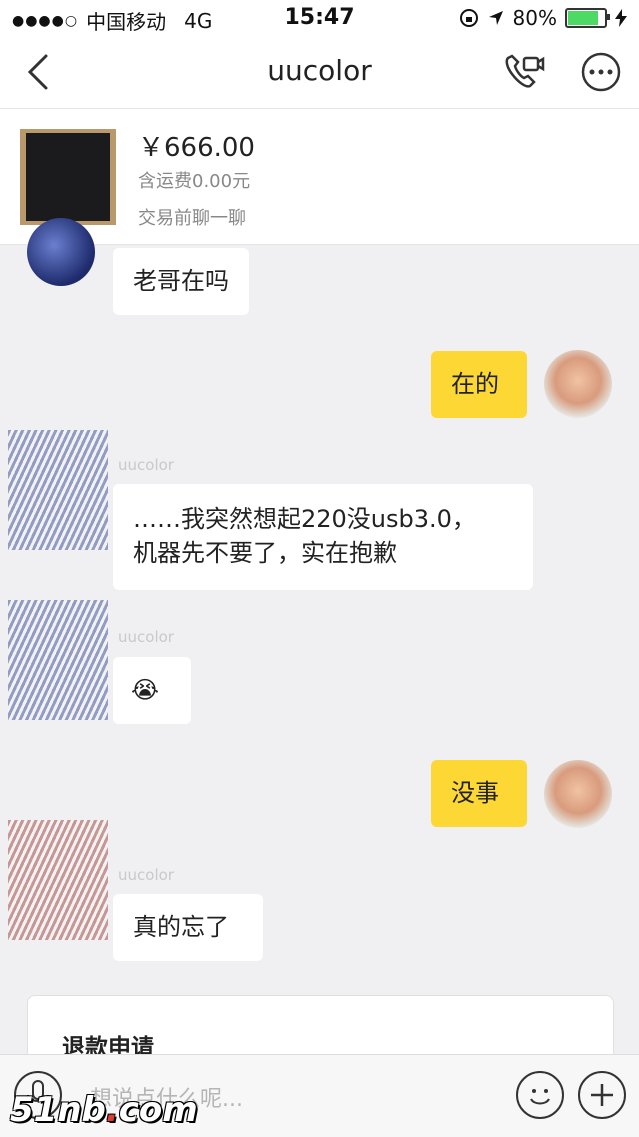 The width and height of the screenshot is (639, 1137). Describe the element at coordinates (475, 384) in the screenshot. I see `message-text: 在的` at that location.